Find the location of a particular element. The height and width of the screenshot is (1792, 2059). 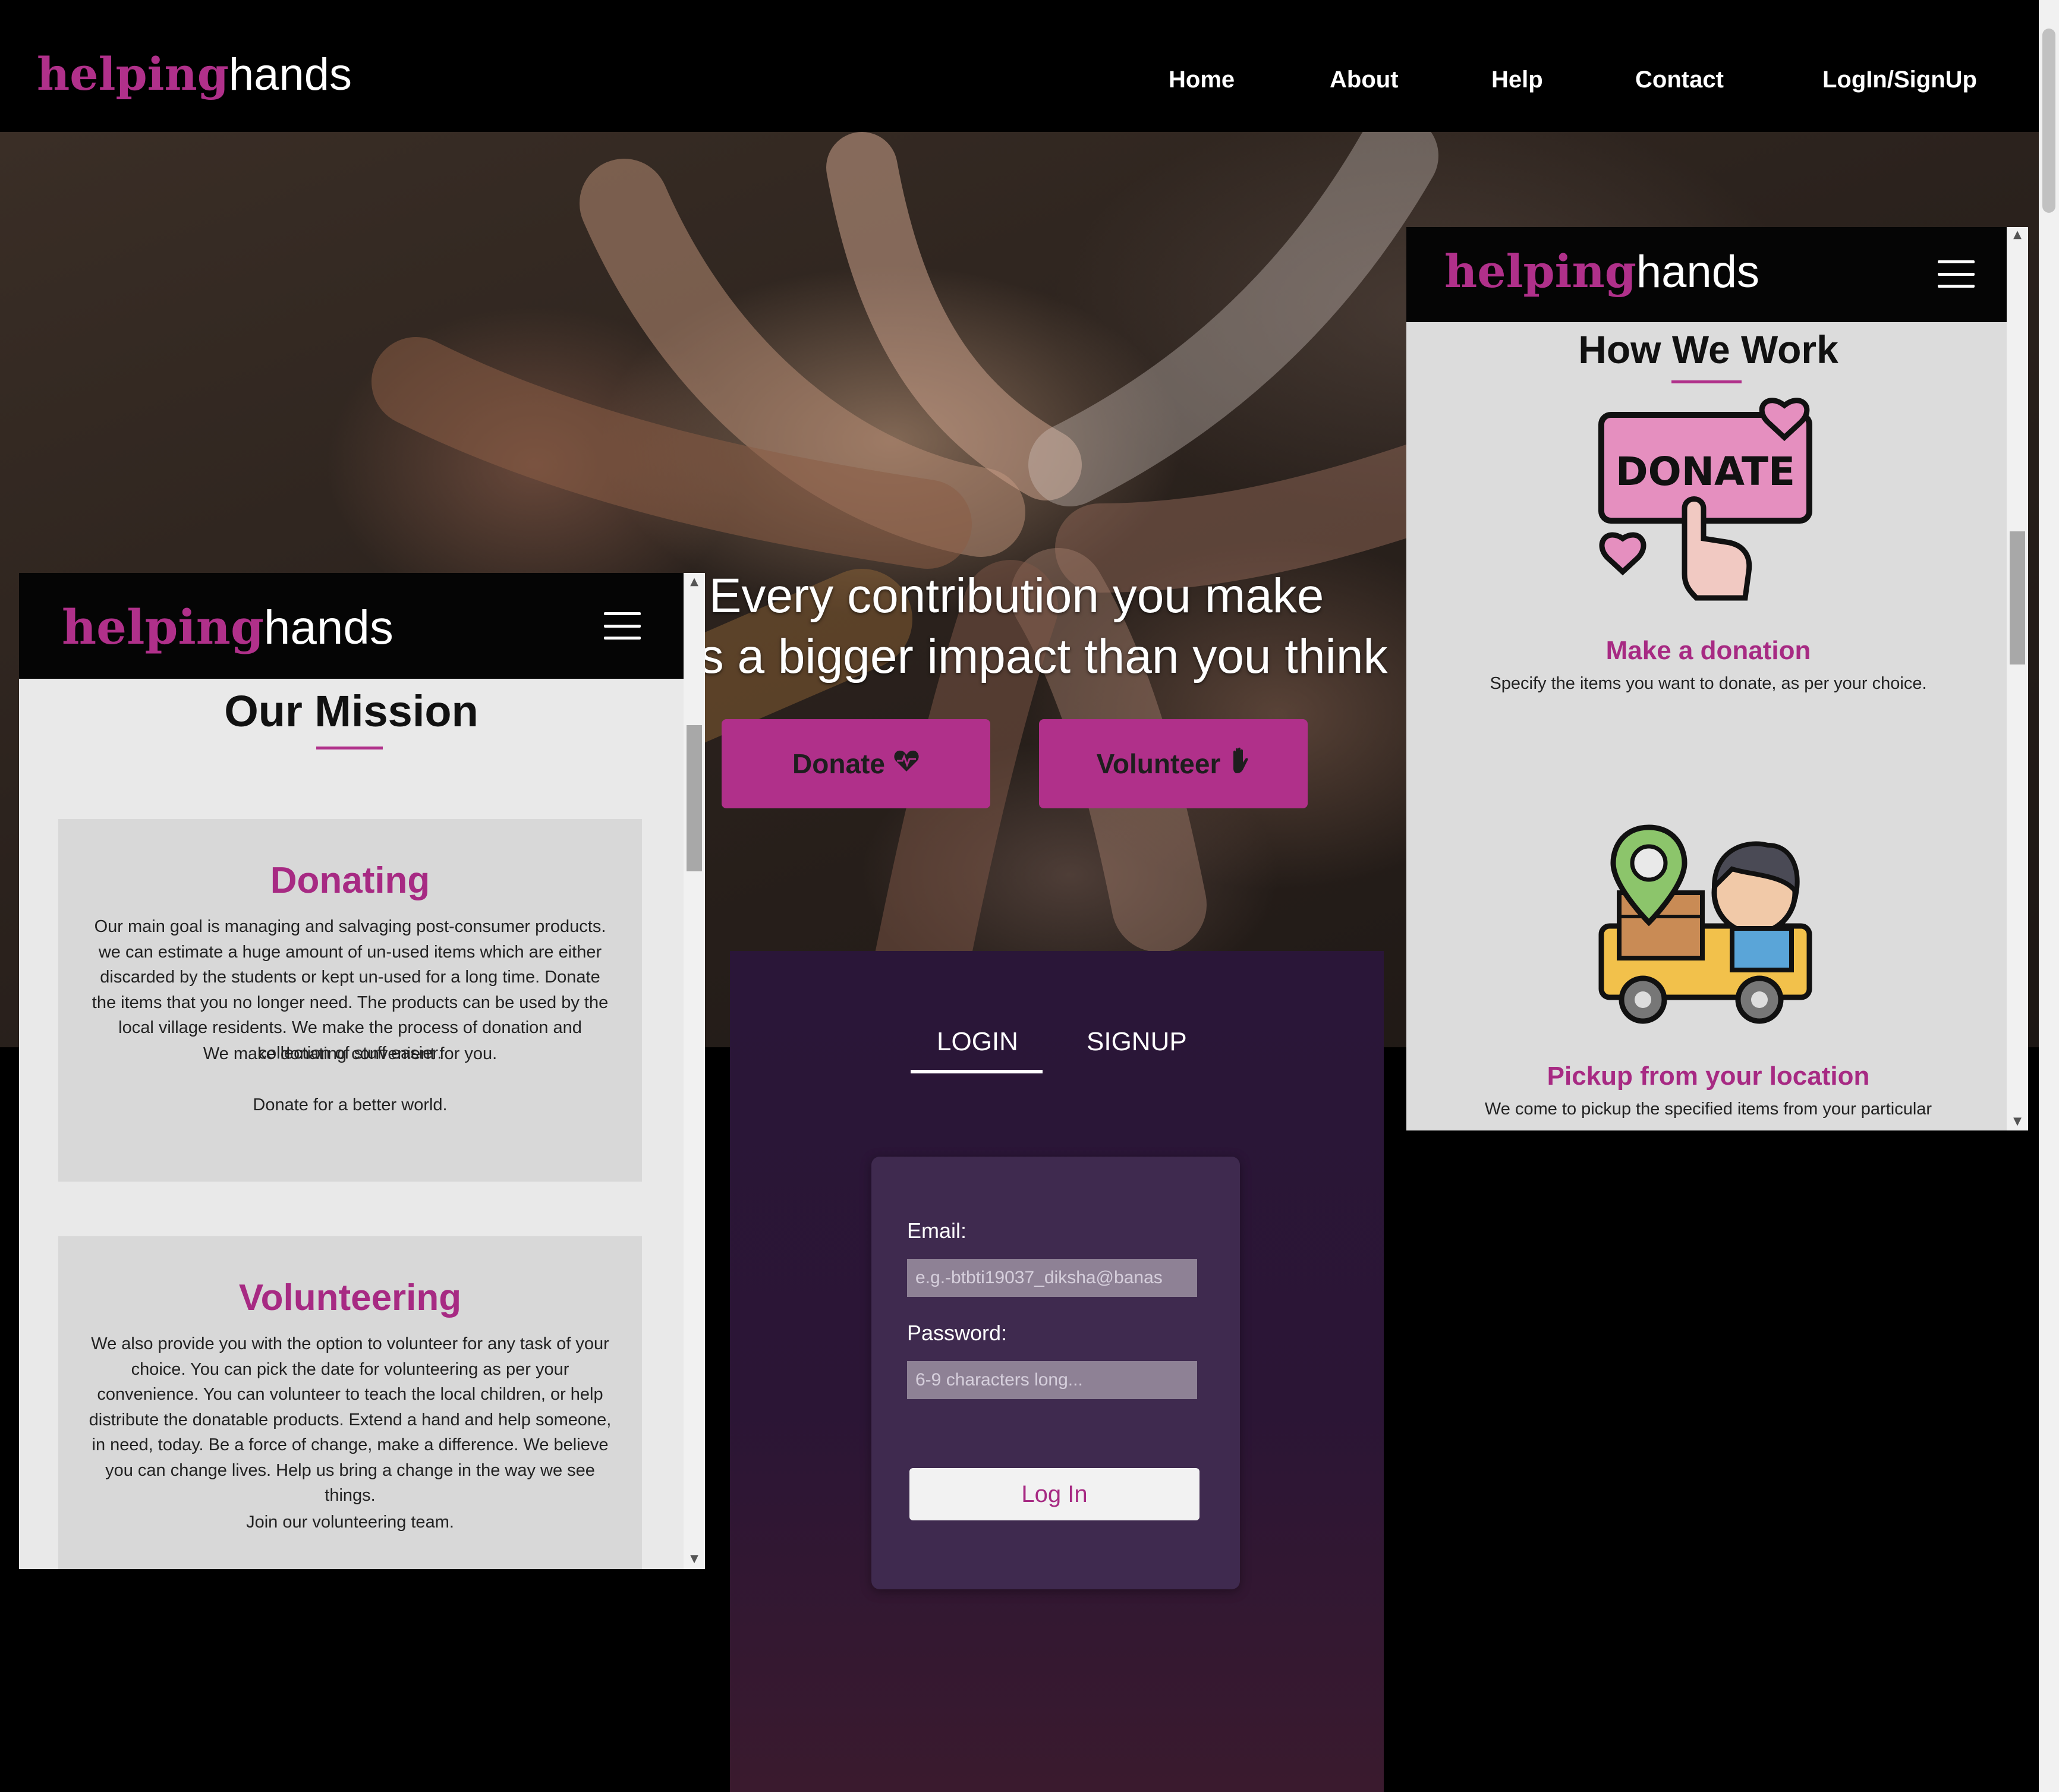

page-scrollbar is located at coordinates (2049, 896).